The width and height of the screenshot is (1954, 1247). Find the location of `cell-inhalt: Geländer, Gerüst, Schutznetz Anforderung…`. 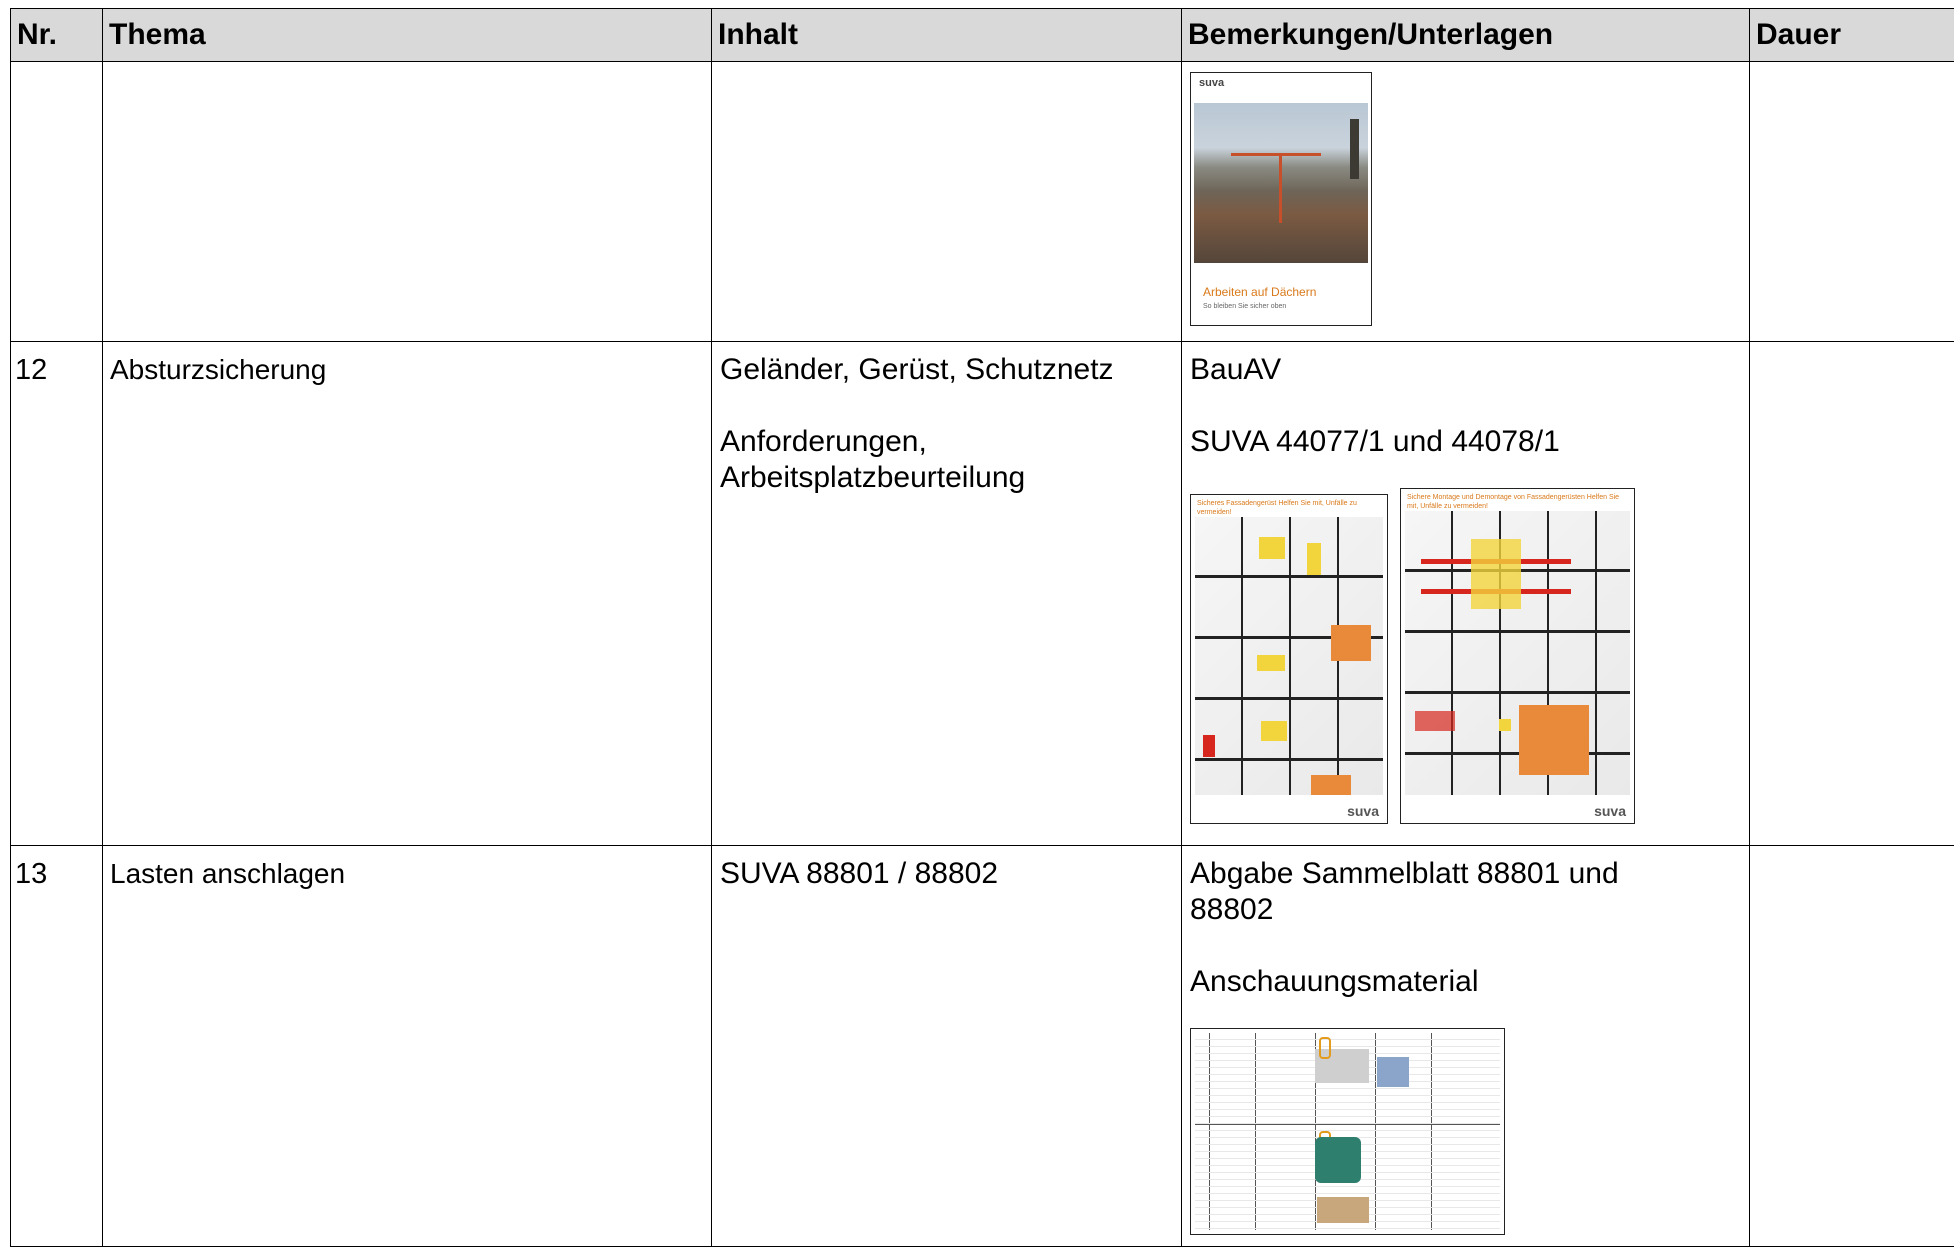

cell-inhalt: Geländer, Gerüst, Schutznetz Anforderung… is located at coordinates (947, 594).